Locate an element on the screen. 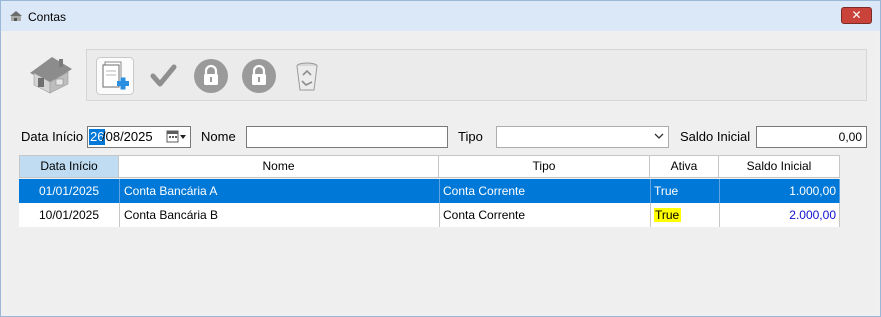 The height and width of the screenshot is (317, 881). house-icon is located at coordinates (51, 75).